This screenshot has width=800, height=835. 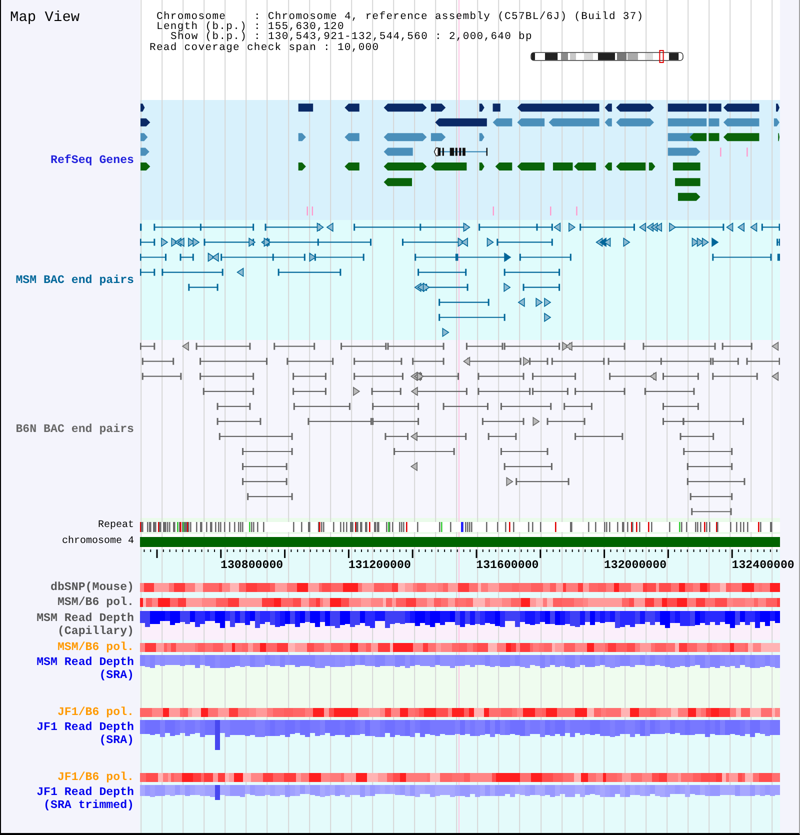 What do you see at coordinates (45, 18) in the screenshot?
I see `view-title: Map View` at bounding box center [45, 18].